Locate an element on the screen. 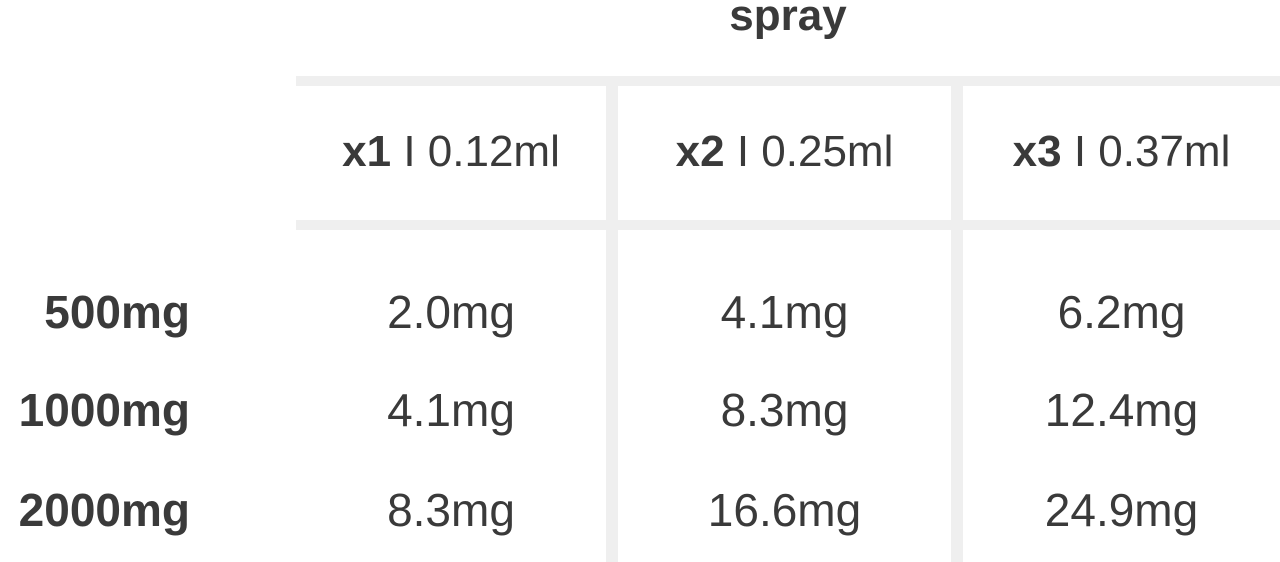 Image resolution: width=1280 pixels, height=562 pixels. column-volume: 0.37ml is located at coordinates (1164, 151).